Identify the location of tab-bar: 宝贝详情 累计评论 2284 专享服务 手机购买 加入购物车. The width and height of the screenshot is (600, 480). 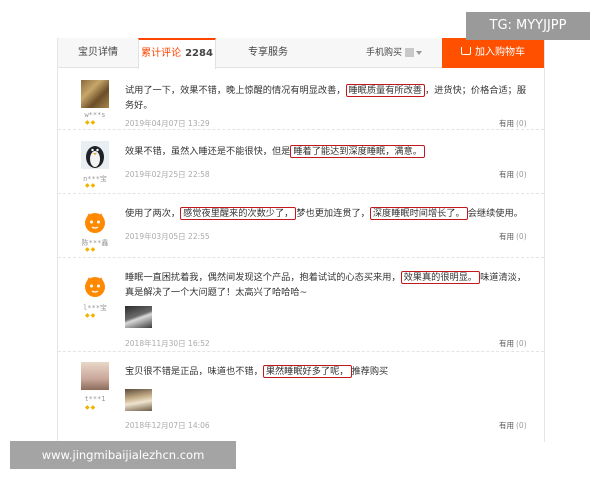
(301, 53).